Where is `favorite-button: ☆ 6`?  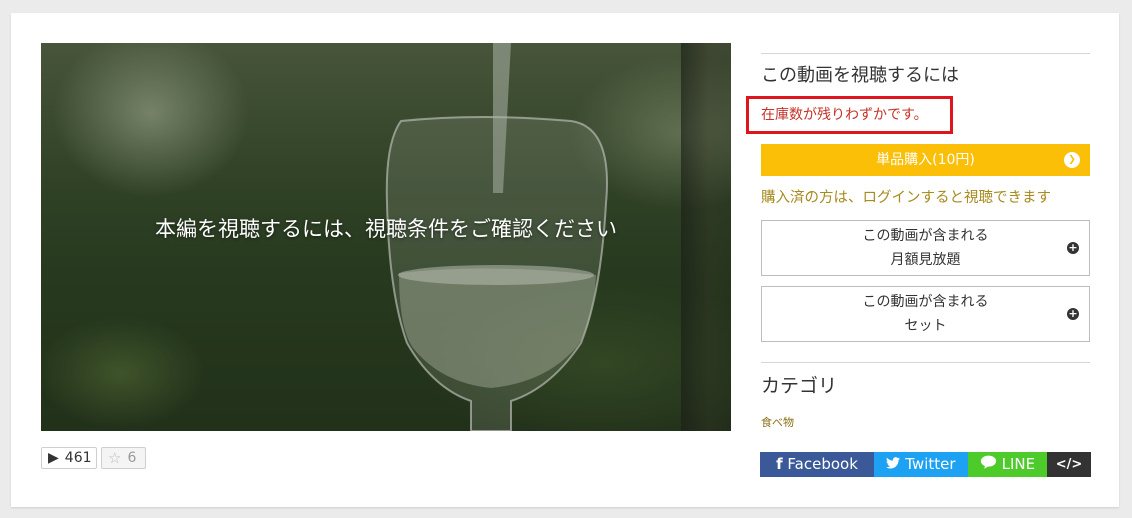
favorite-button: ☆ 6 is located at coordinates (123, 458).